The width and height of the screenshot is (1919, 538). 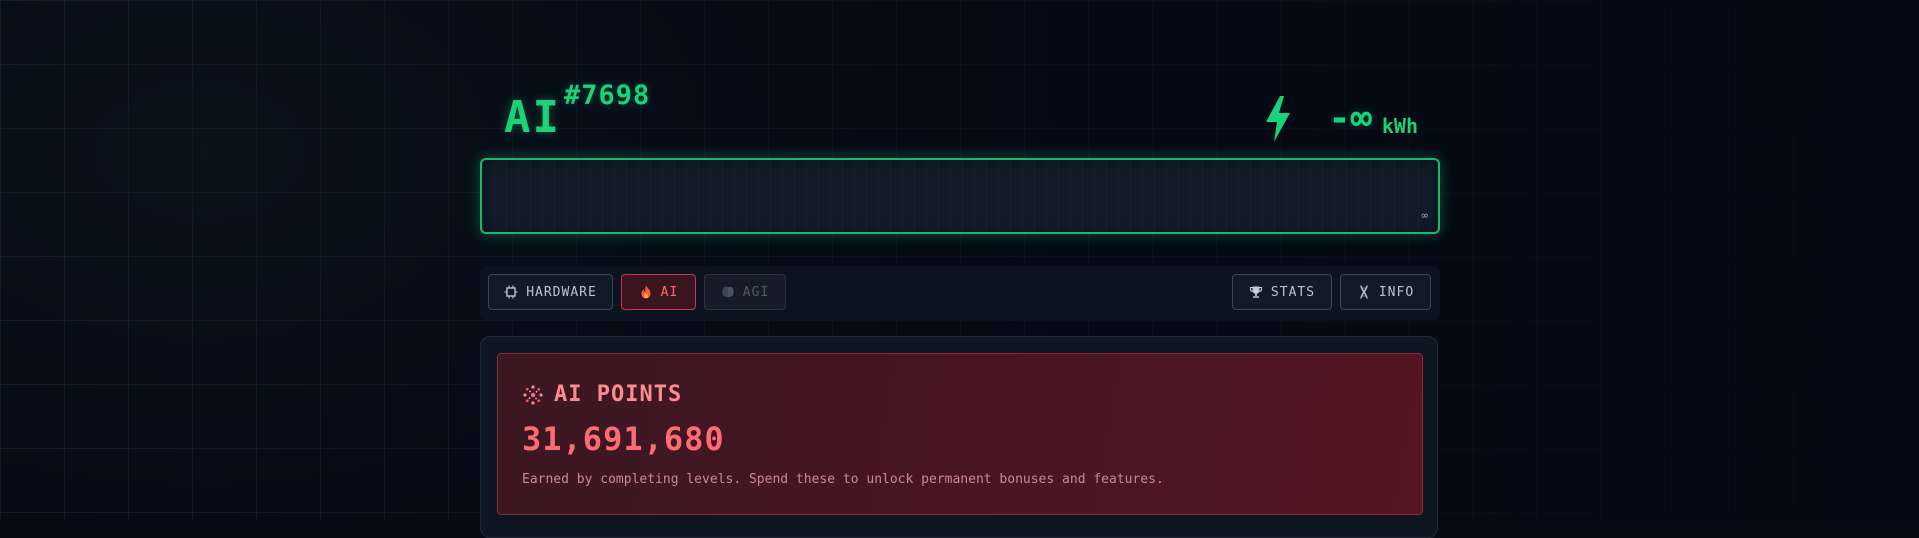 What do you see at coordinates (646, 292) in the screenshot?
I see `flame-icon` at bounding box center [646, 292].